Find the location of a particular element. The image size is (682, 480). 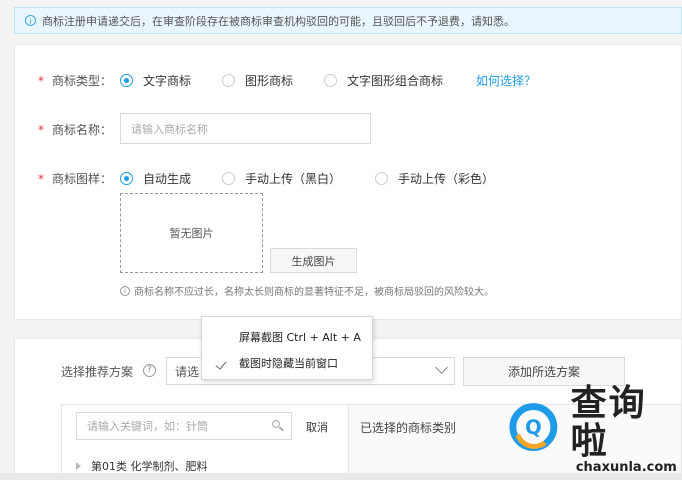

radio-auto-generate: 自动生成 is located at coordinates (155, 178).